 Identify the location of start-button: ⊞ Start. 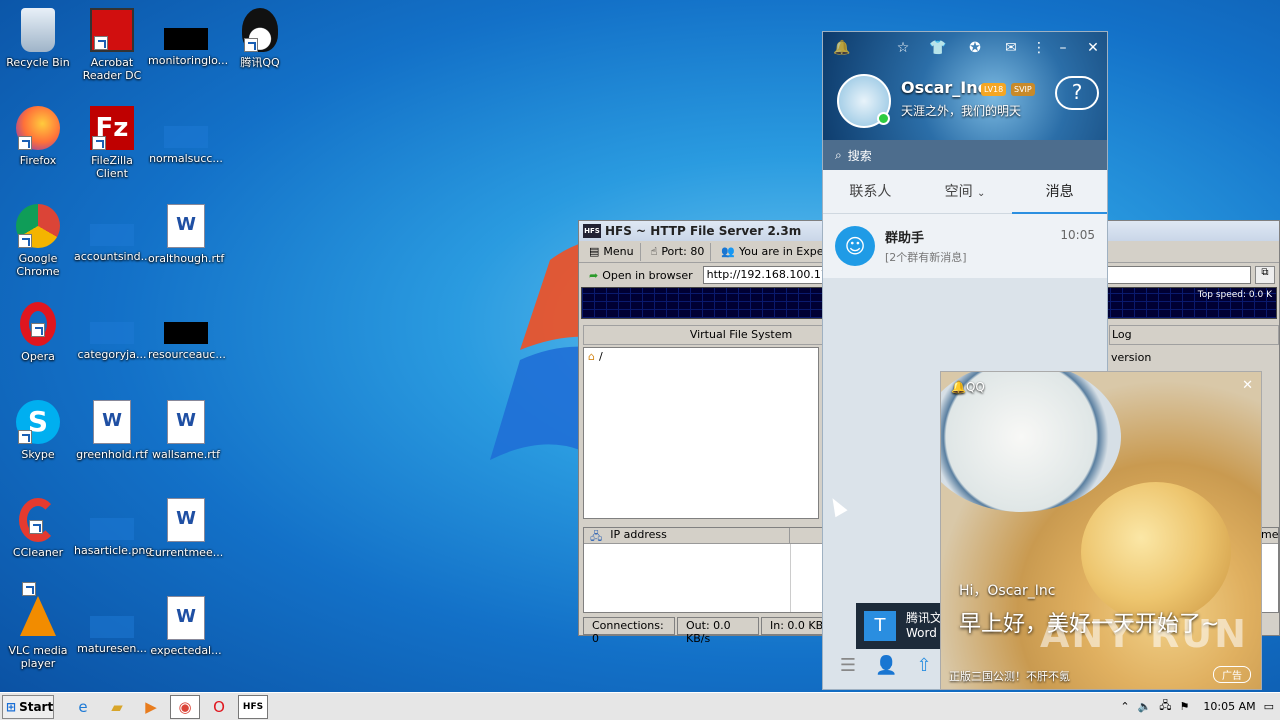
(28, 706).